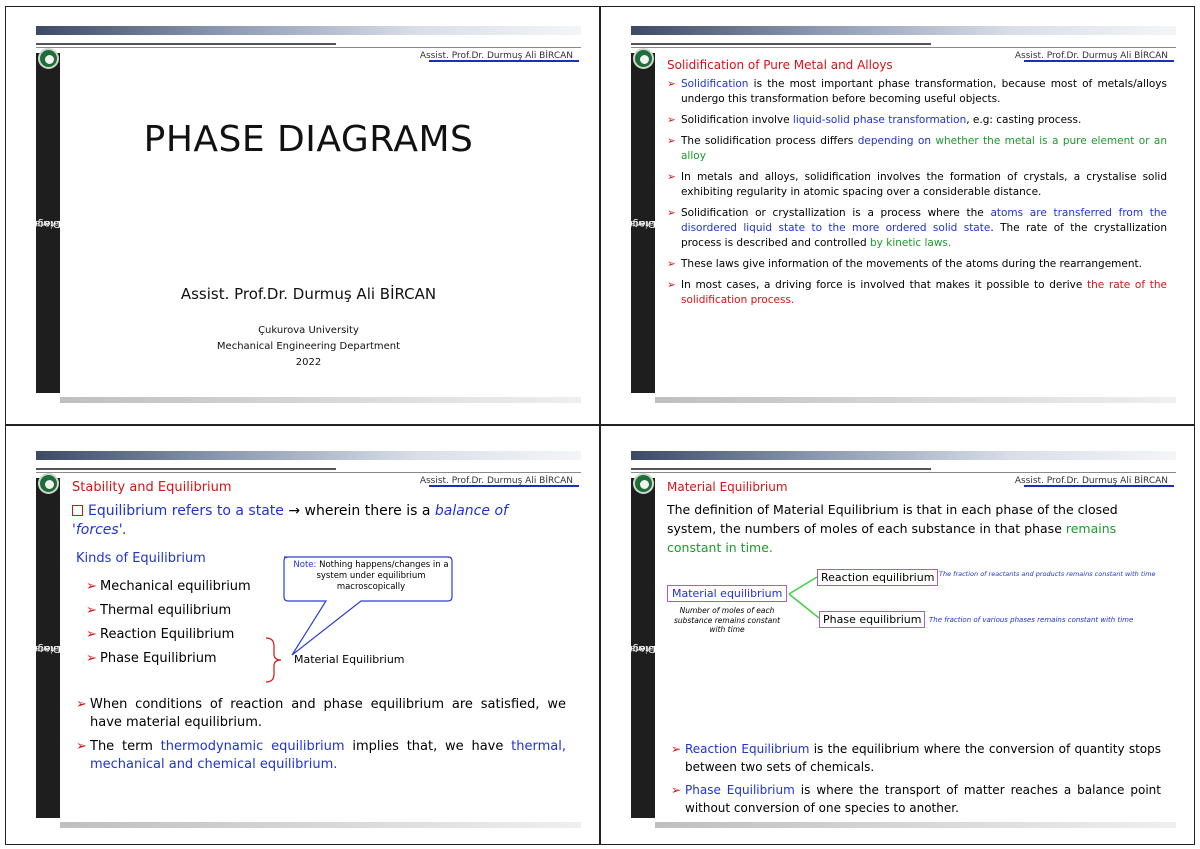 The width and height of the screenshot is (1200, 849). Describe the element at coordinates (308, 346) in the screenshot. I see `department-name: Mechanical Engineering Department` at that location.